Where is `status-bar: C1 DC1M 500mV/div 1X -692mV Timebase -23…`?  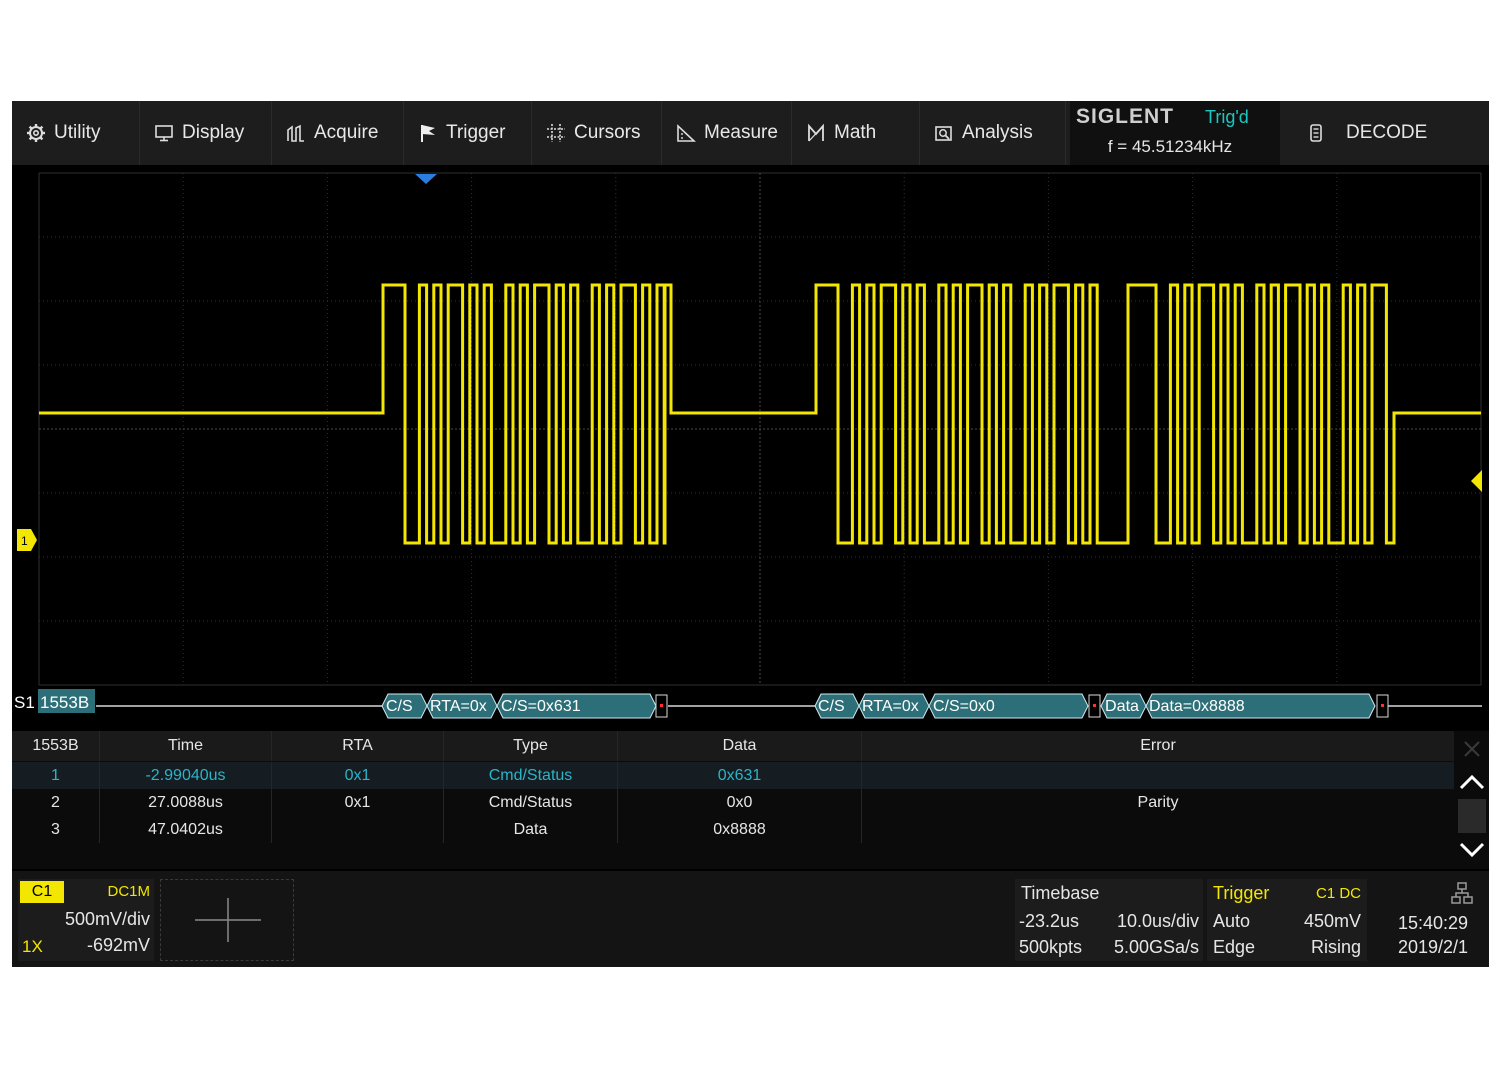
status-bar: C1 DC1M 500mV/div 1X -692mV Timebase -23… is located at coordinates (750, 919).